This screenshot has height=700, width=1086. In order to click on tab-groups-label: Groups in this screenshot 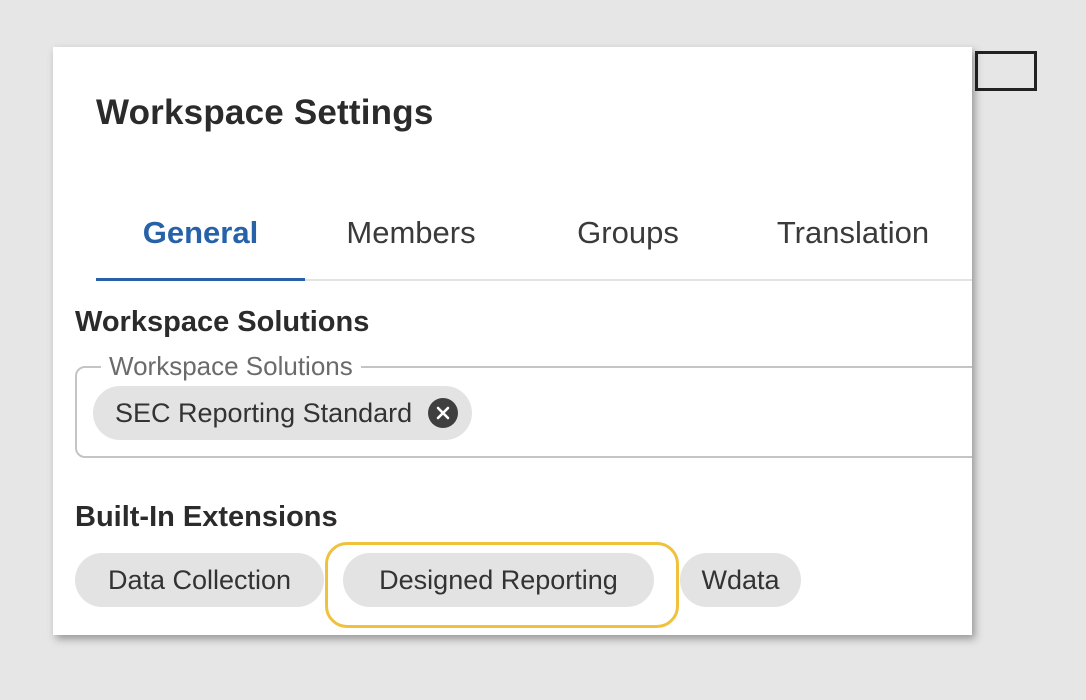, I will do `click(628, 232)`.